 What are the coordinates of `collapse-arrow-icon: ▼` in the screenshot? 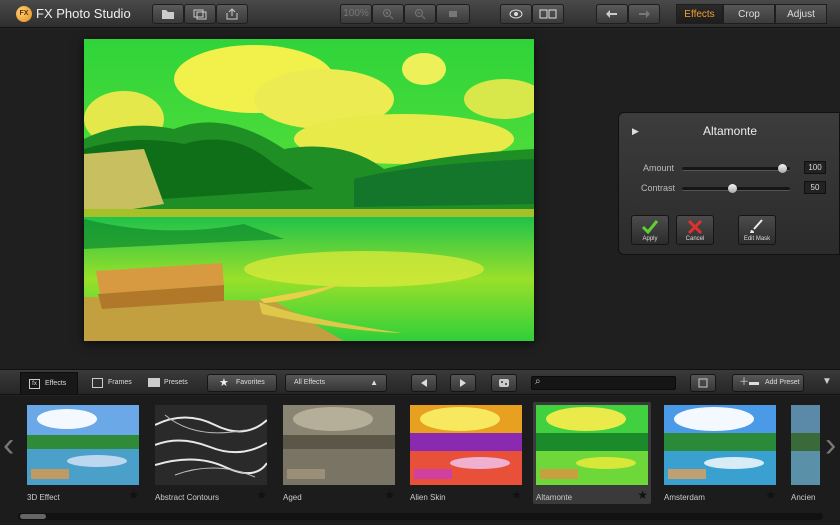 It's located at (827, 381).